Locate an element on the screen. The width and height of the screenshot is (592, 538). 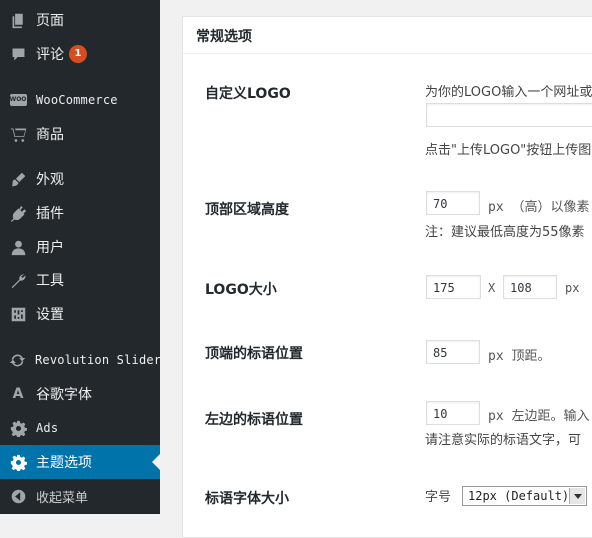
sidebar-item-label: WooCommerce is located at coordinates (77, 100).